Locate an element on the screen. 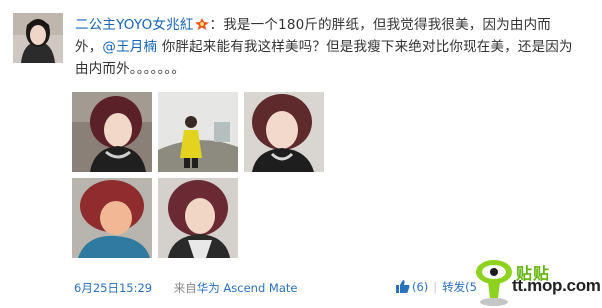 This screenshot has height=308, width=602. avatar is located at coordinates (38, 38).